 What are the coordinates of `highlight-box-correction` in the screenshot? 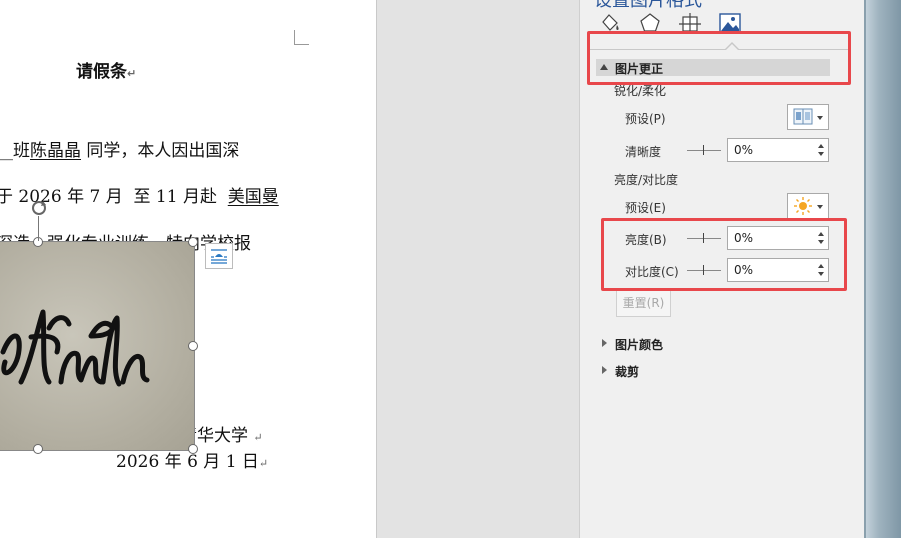 It's located at (719, 58).